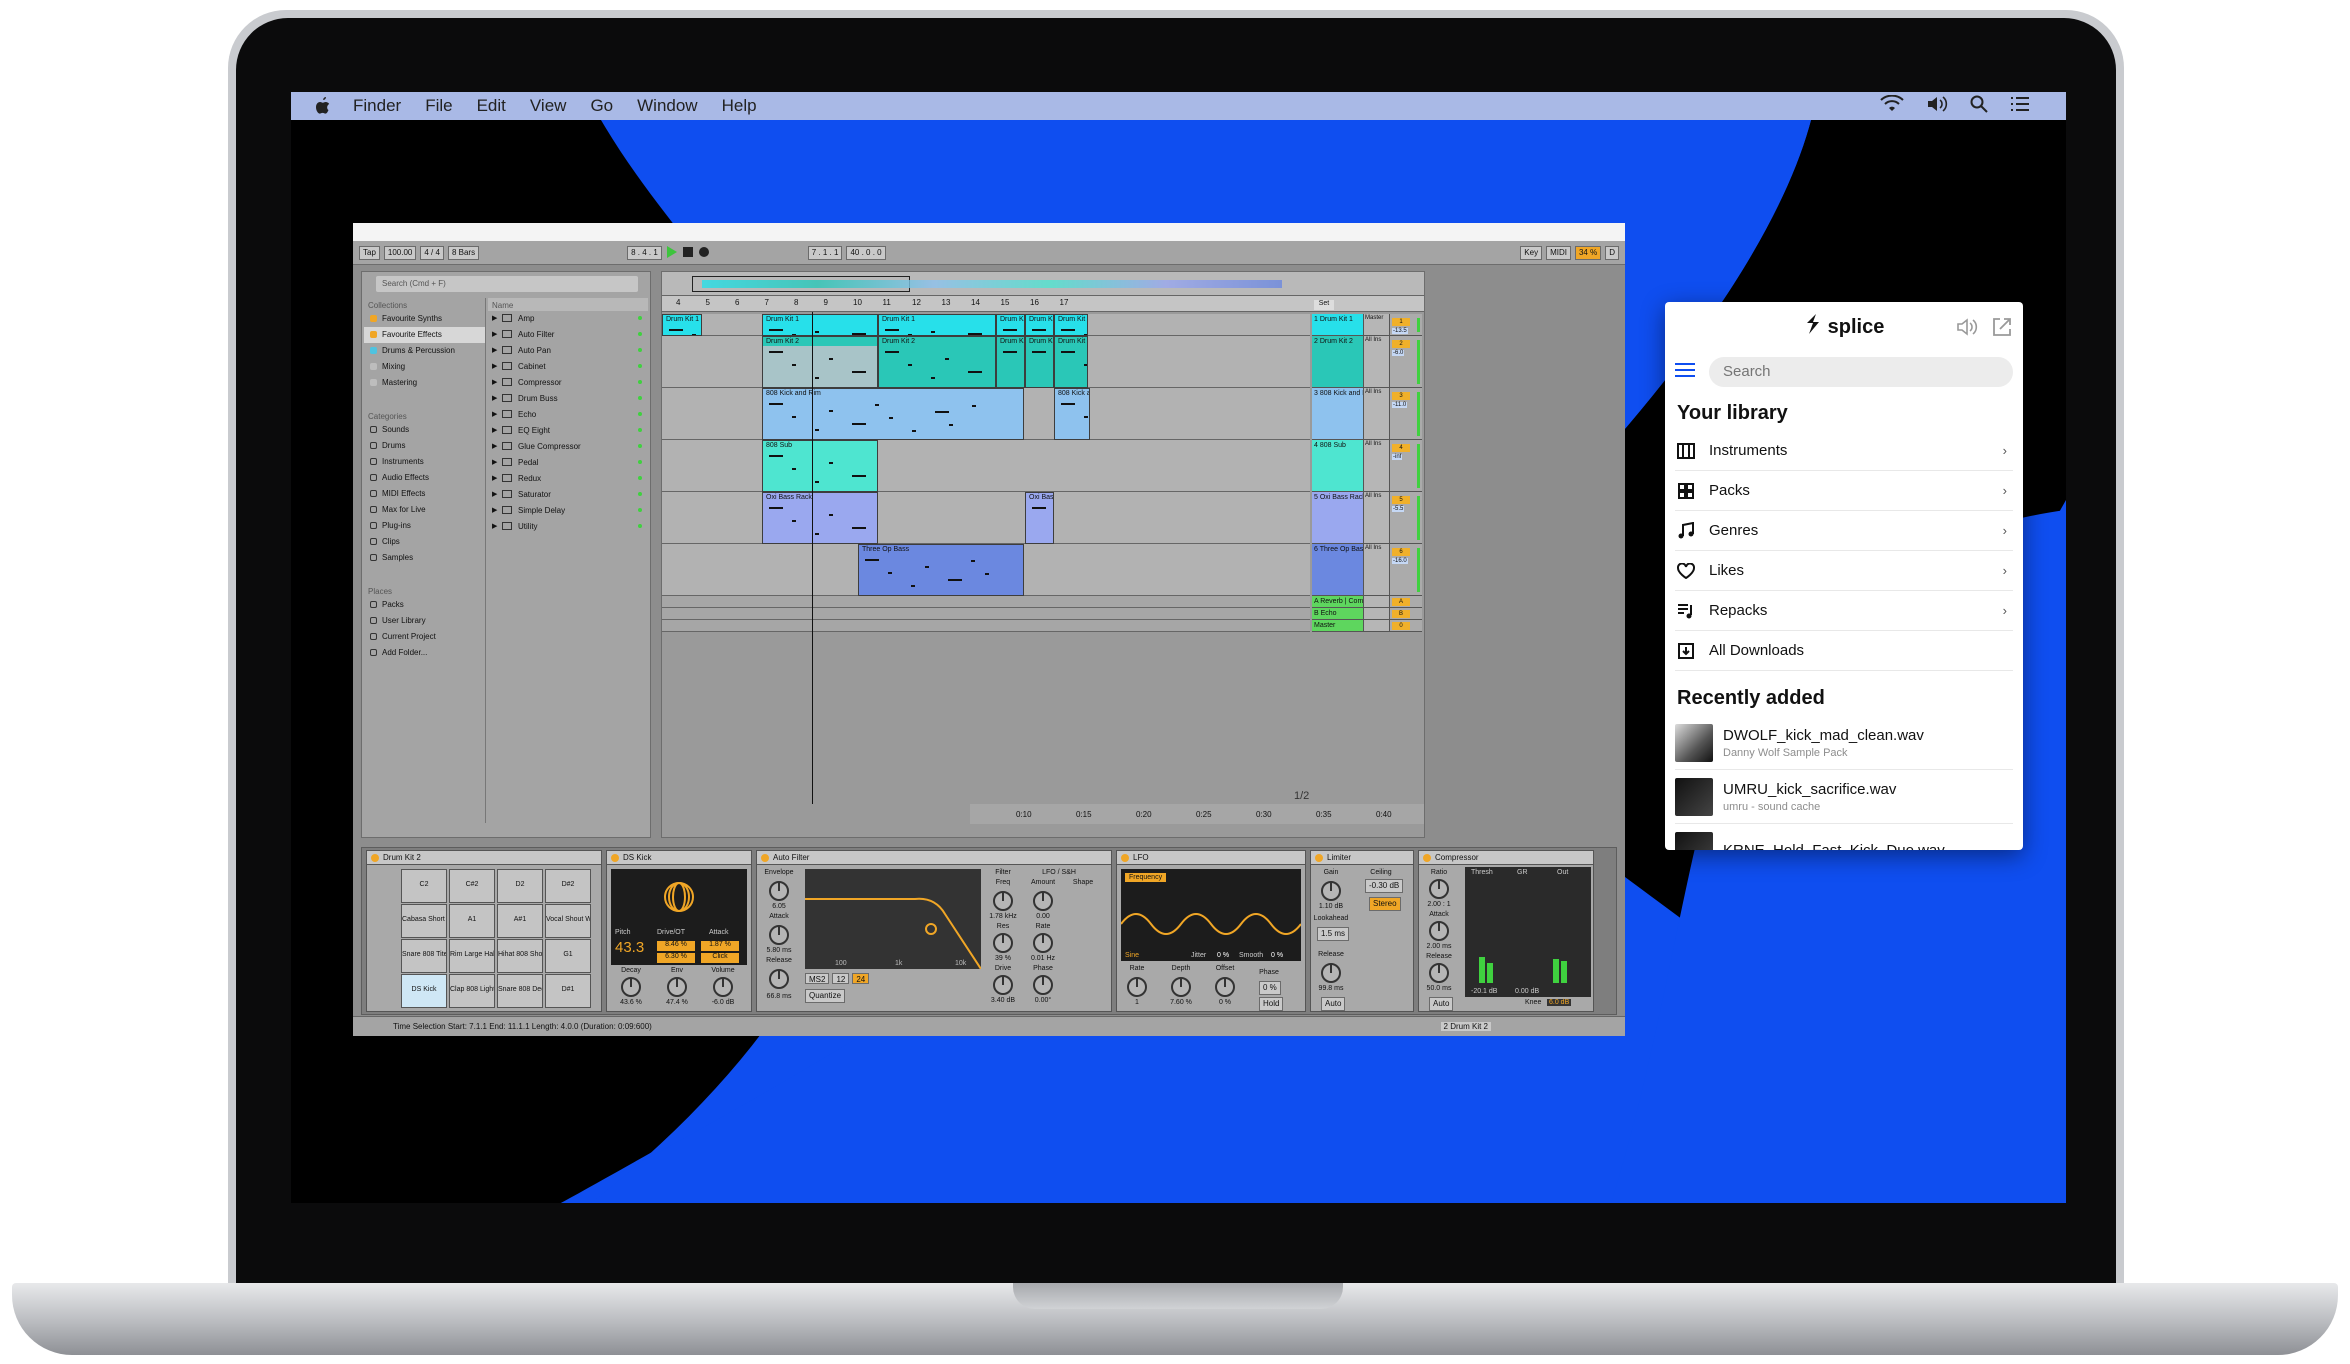  What do you see at coordinates (1333, 1004) in the screenshot?
I see `lim-auto-button: Auto` at bounding box center [1333, 1004].